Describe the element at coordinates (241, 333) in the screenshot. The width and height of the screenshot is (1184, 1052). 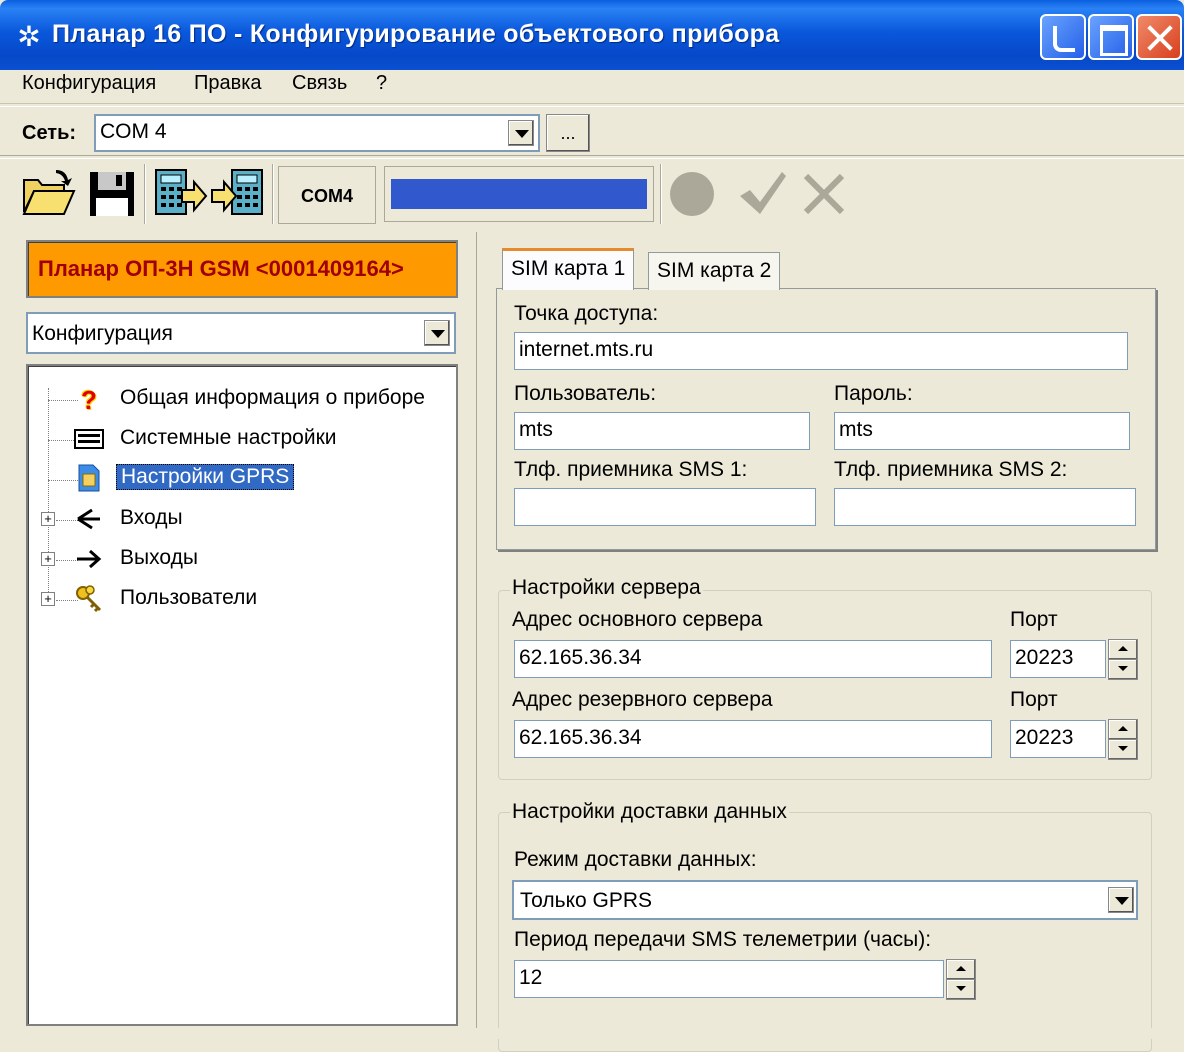
I see `view-select: Конфигурация` at that location.